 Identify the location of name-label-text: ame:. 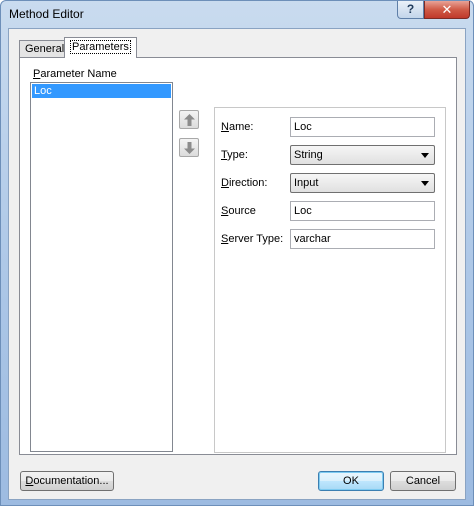
(241, 127).